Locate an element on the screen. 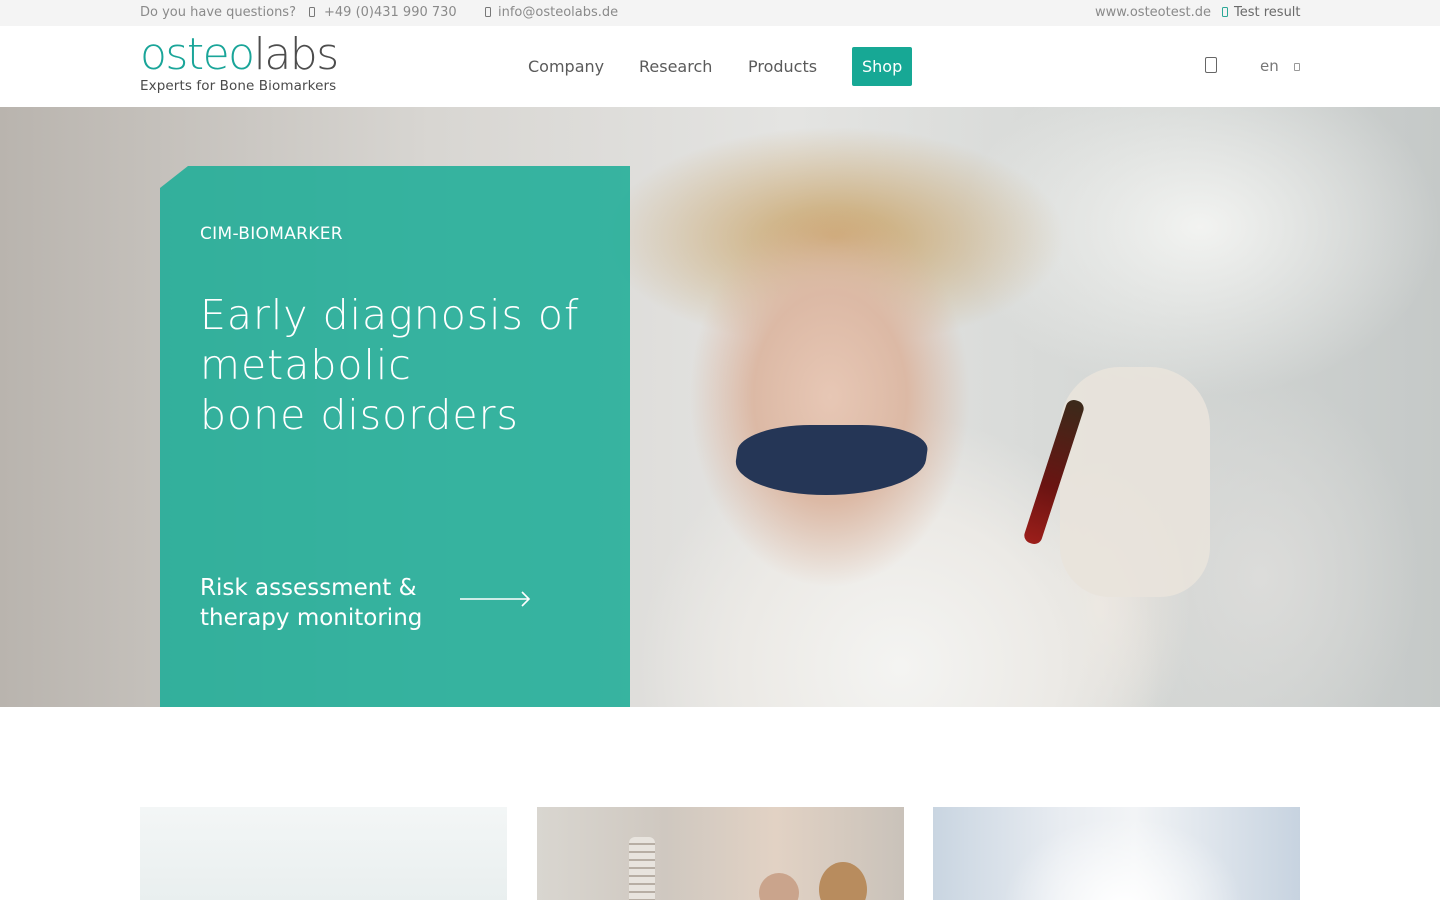 The height and width of the screenshot is (900, 1440). hero-cta-line: Risk assessment & is located at coordinates (308, 588).